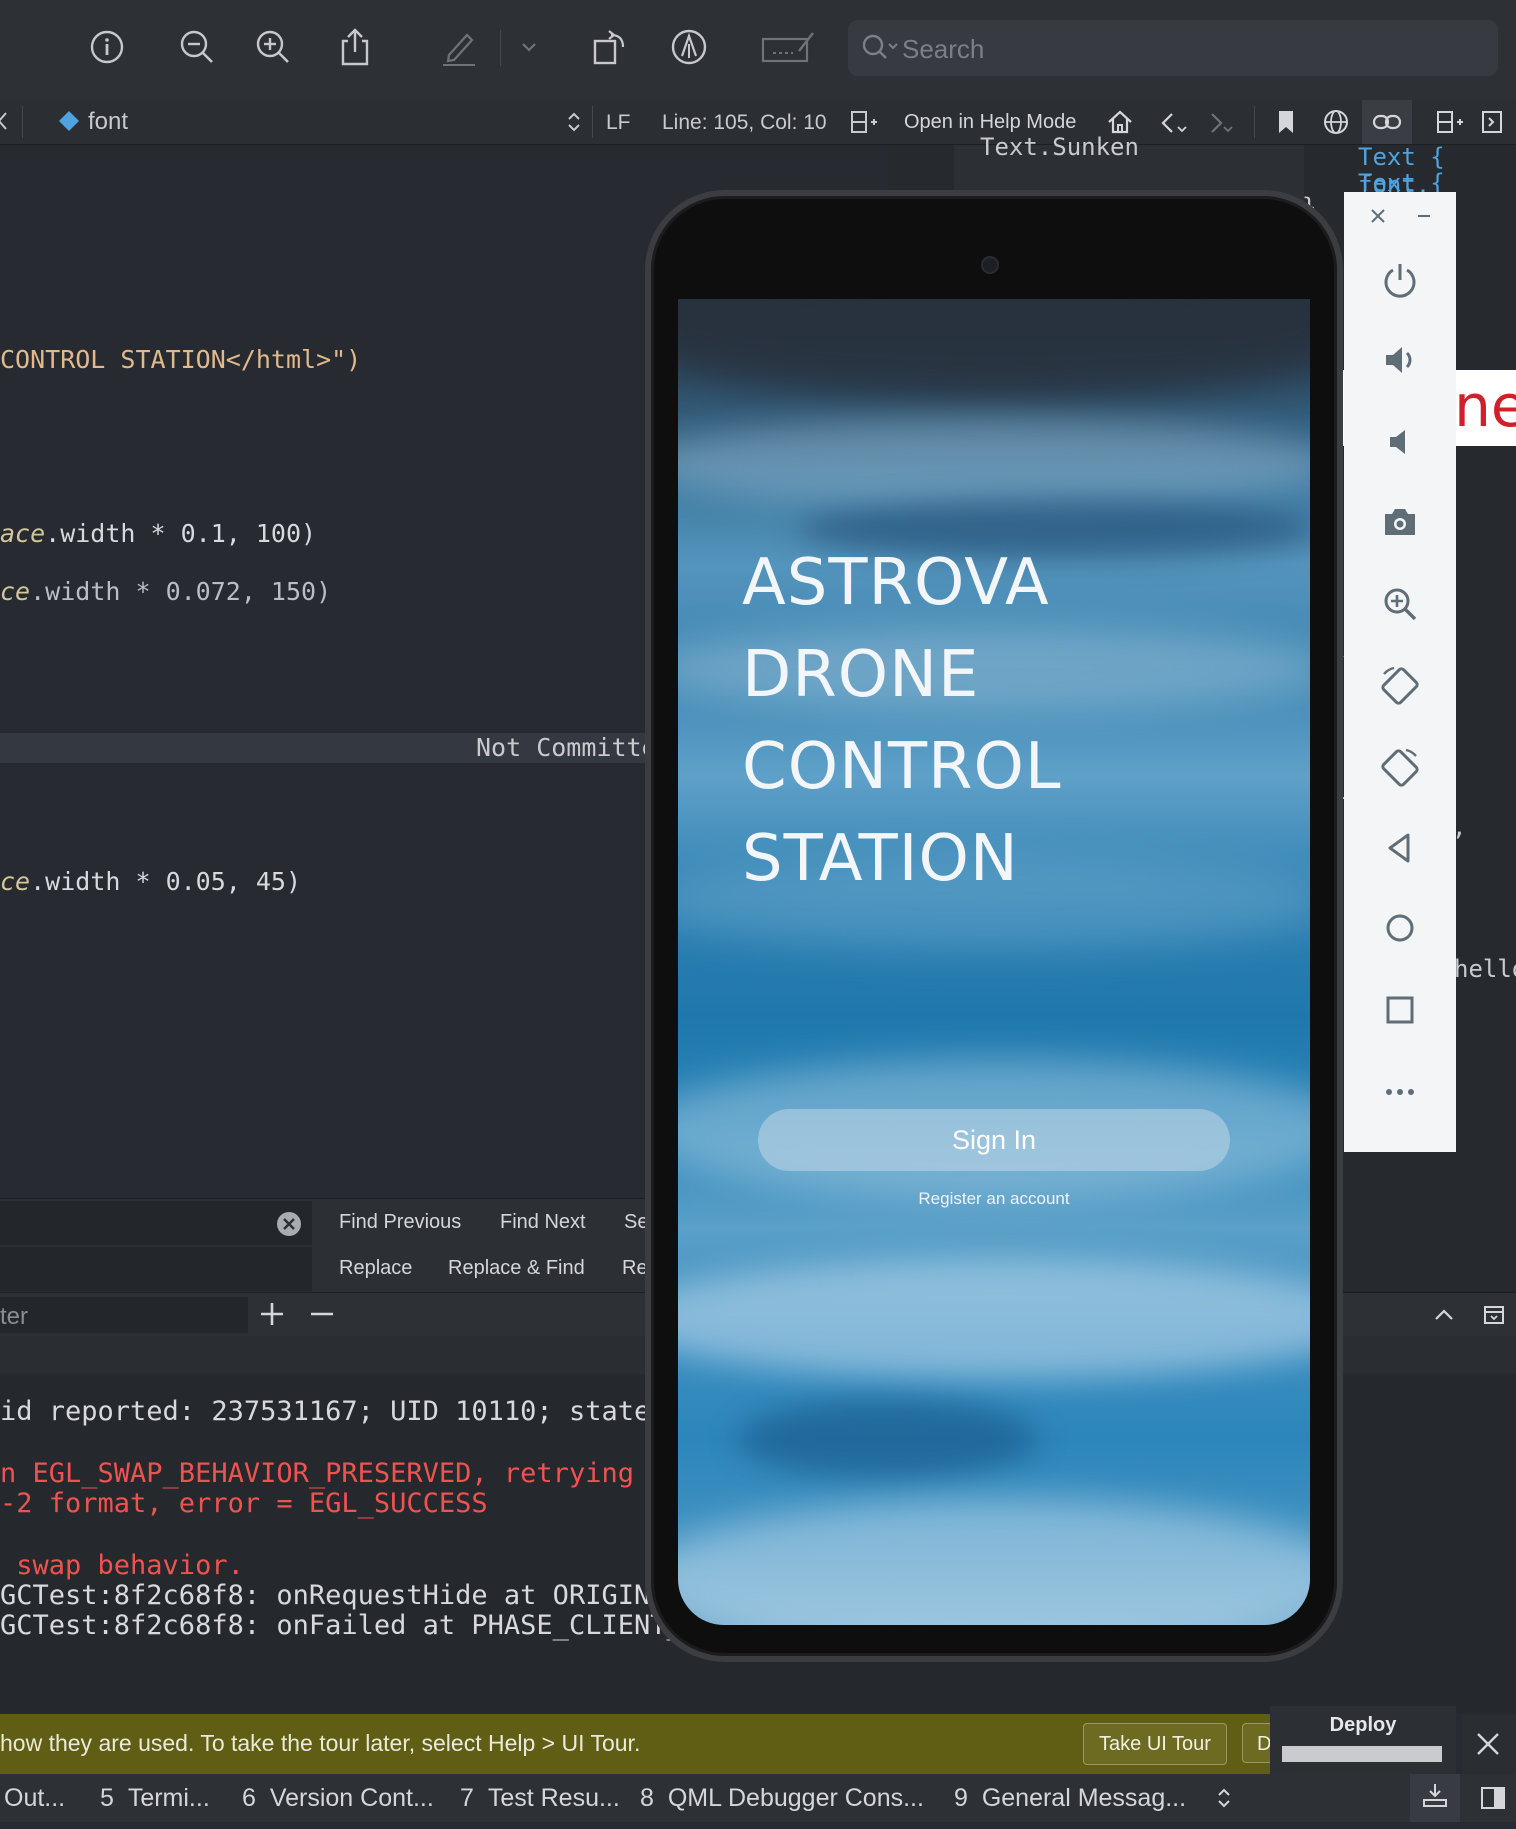  What do you see at coordinates (1400, 360) in the screenshot?
I see `volume-up-icon` at bounding box center [1400, 360].